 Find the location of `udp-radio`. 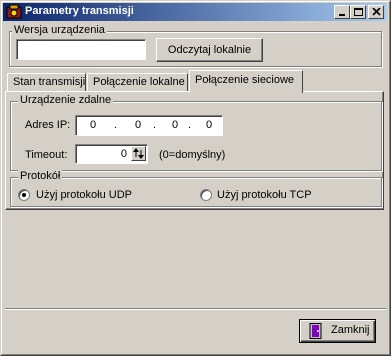

udp-radio is located at coordinates (24, 195).